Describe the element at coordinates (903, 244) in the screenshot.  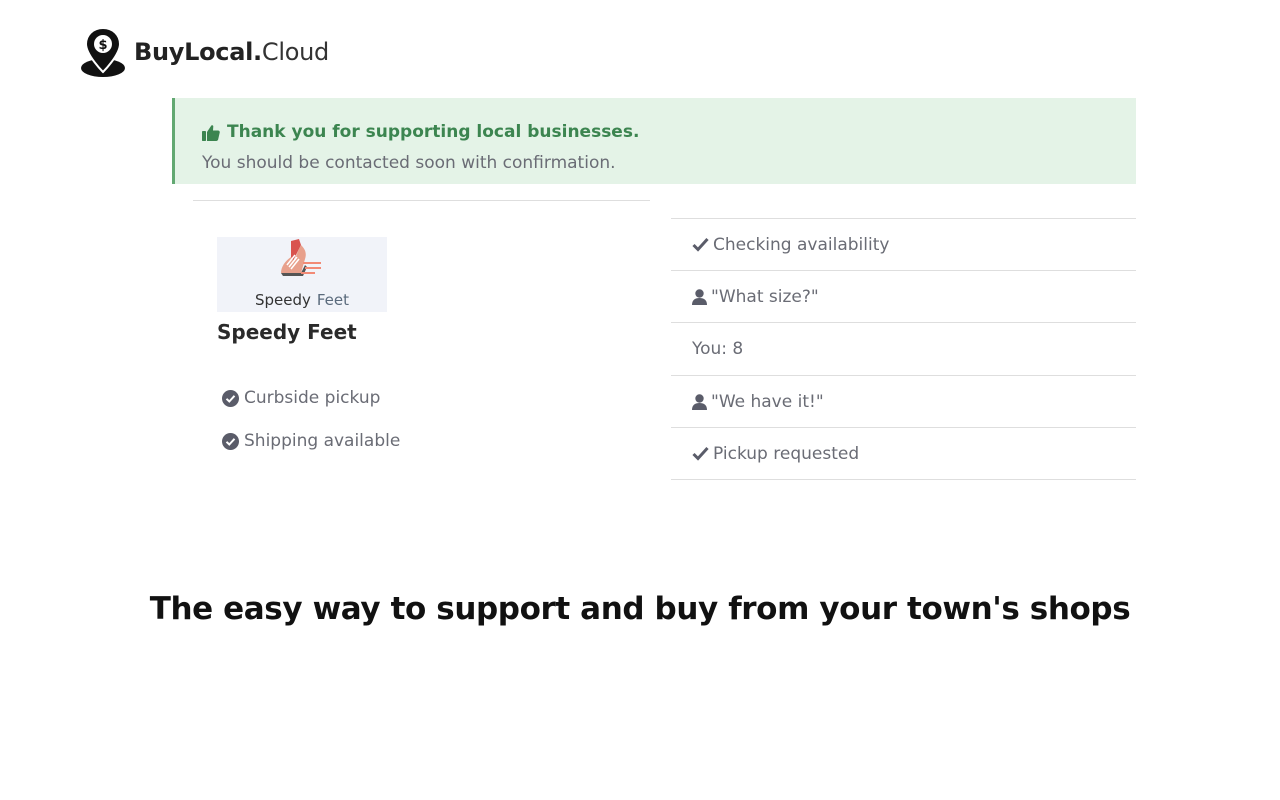
I see `conversation-item-checking: Checking availability` at that location.